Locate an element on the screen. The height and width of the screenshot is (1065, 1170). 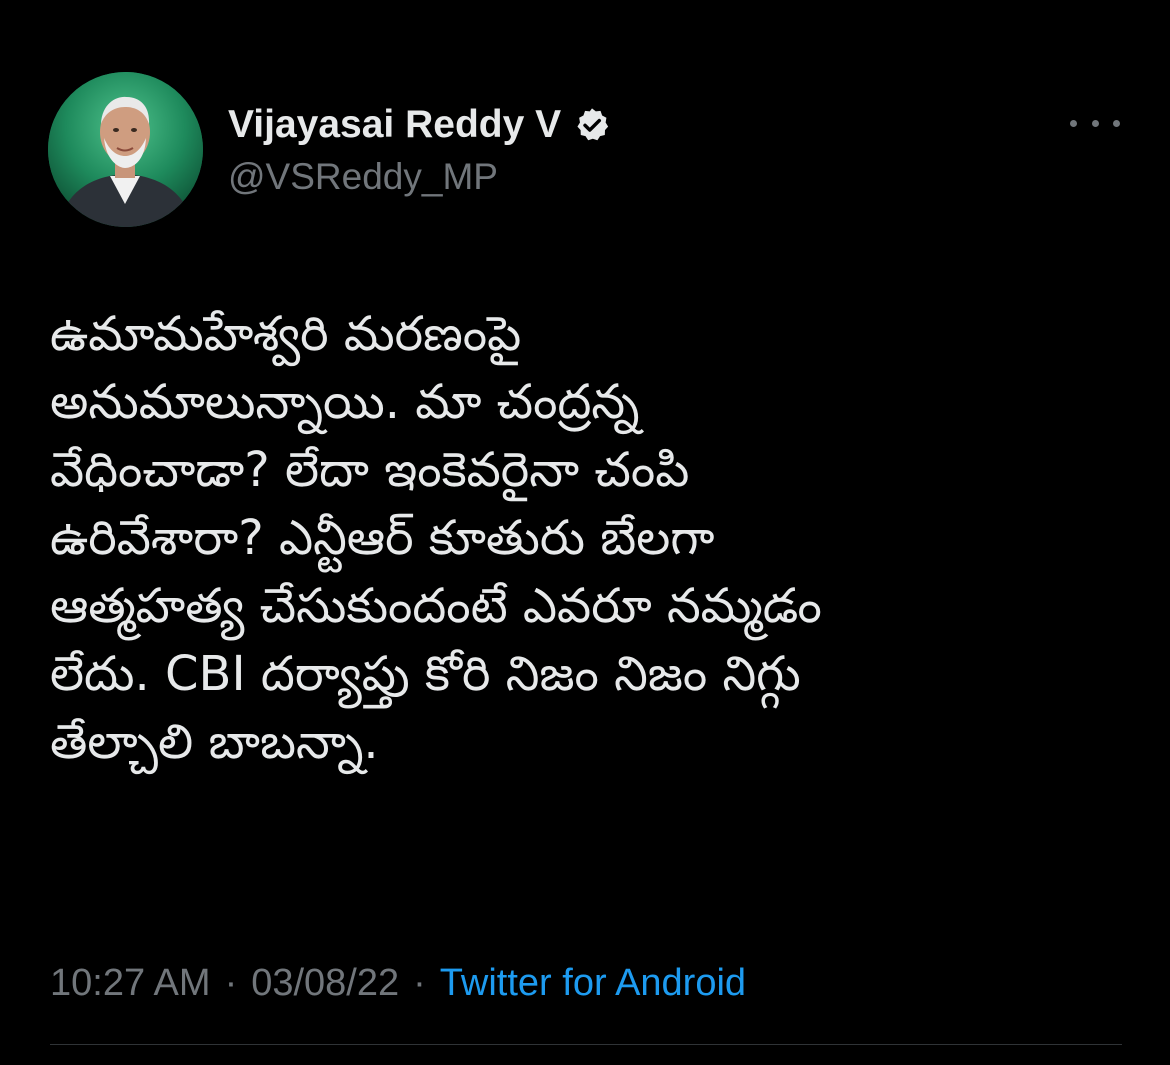
divider is located at coordinates (586, 1044).